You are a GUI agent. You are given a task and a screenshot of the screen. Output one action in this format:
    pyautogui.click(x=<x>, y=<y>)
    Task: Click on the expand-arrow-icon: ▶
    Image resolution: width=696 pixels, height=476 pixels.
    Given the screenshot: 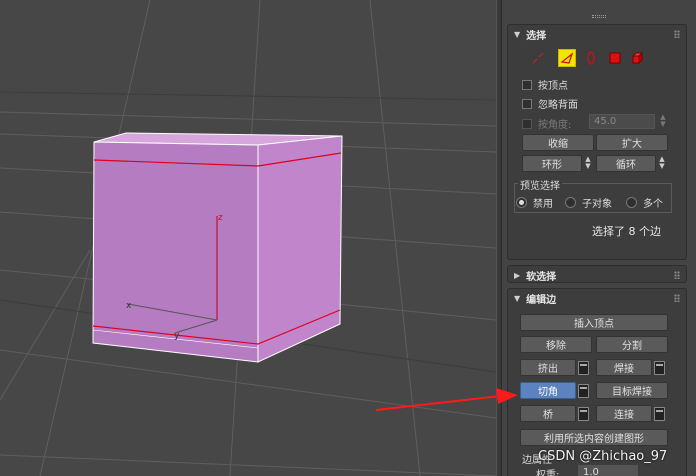 What is the action you would take?
    pyautogui.click(x=517, y=275)
    